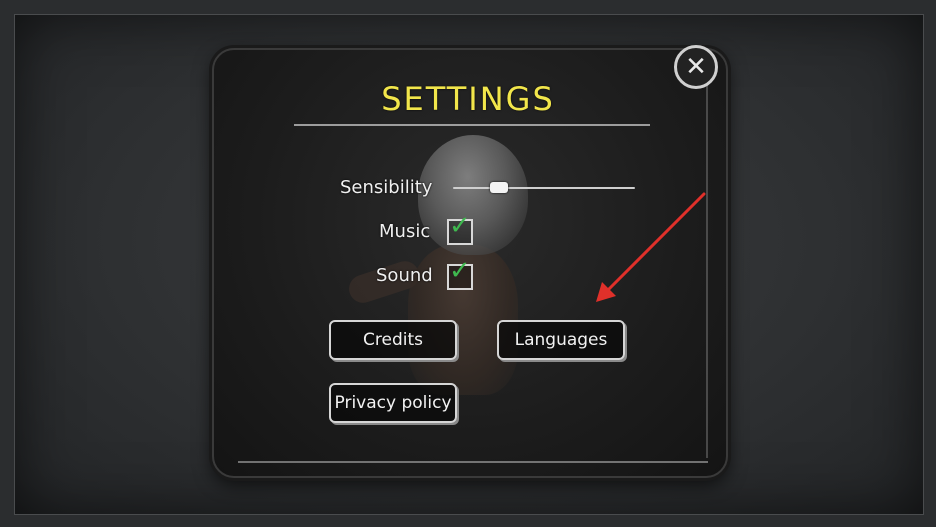 Image resolution: width=936 pixels, height=527 pixels. I want to click on music-checkbox: ✓, so click(460, 229).